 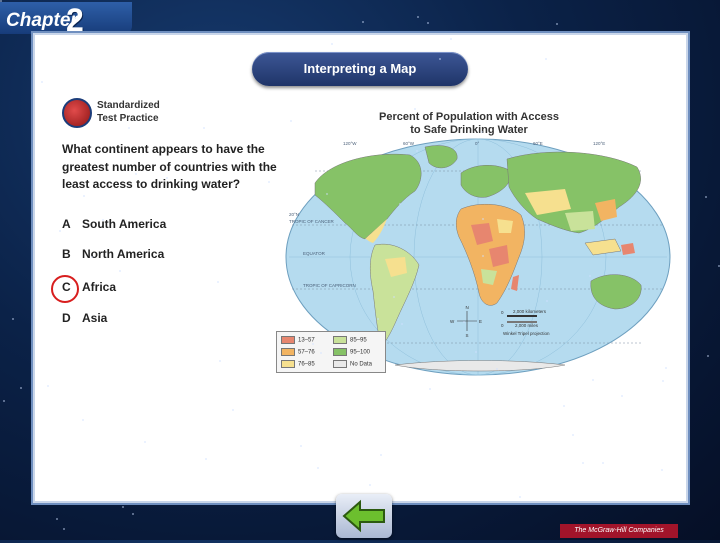 I want to click on legend-item: 85–95, so click(x=350, y=340).